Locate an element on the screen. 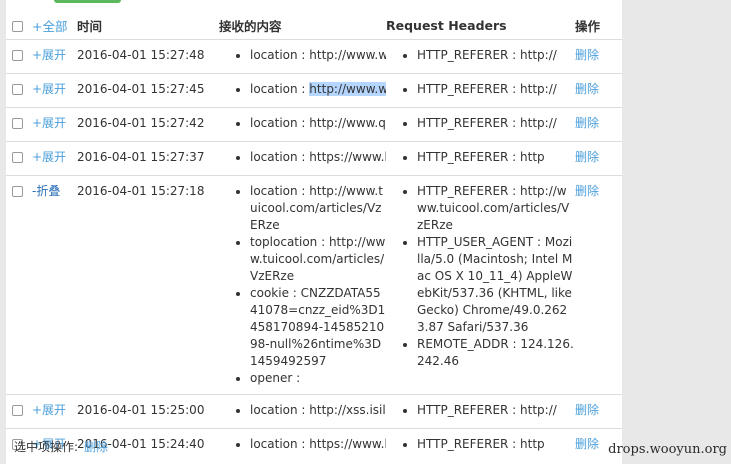 This screenshot has height=464, width=731. timestamp: 2016-04-01 15:27:48 is located at coordinates (141, 55).